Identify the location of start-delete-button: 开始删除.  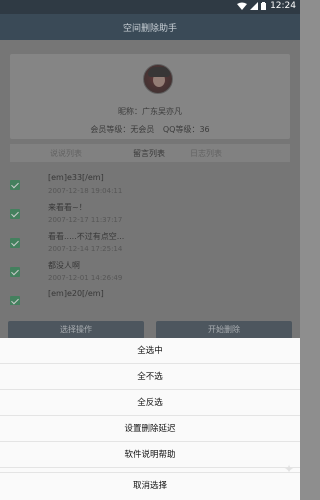
(224, 330).